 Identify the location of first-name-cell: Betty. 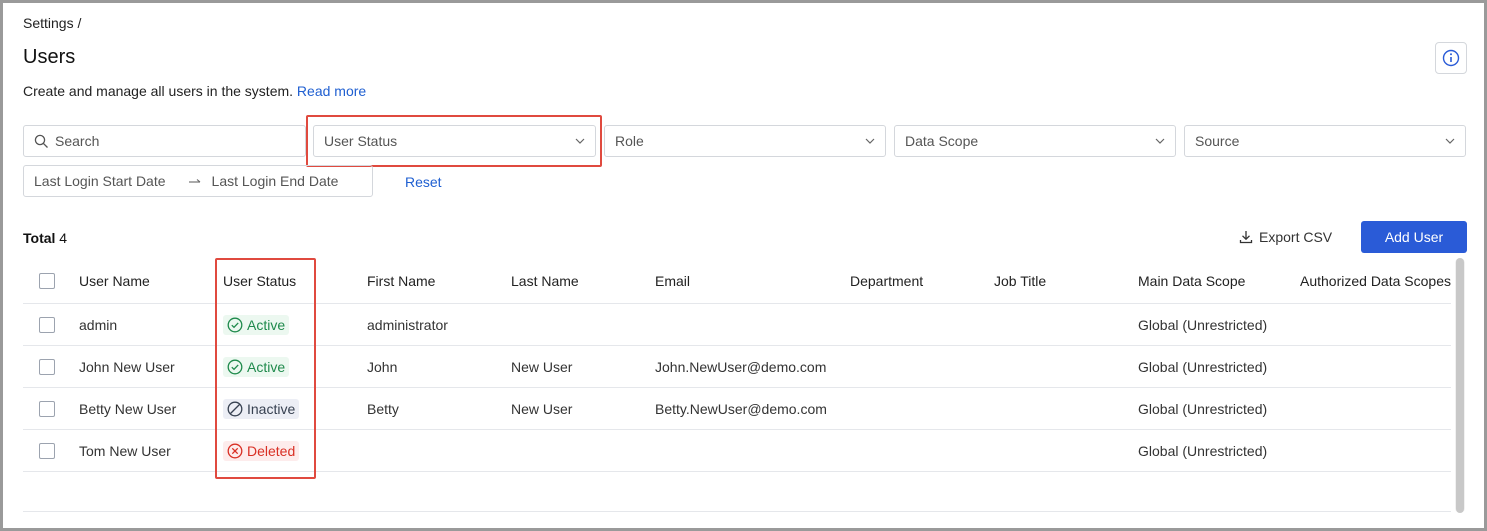
(383, 408).